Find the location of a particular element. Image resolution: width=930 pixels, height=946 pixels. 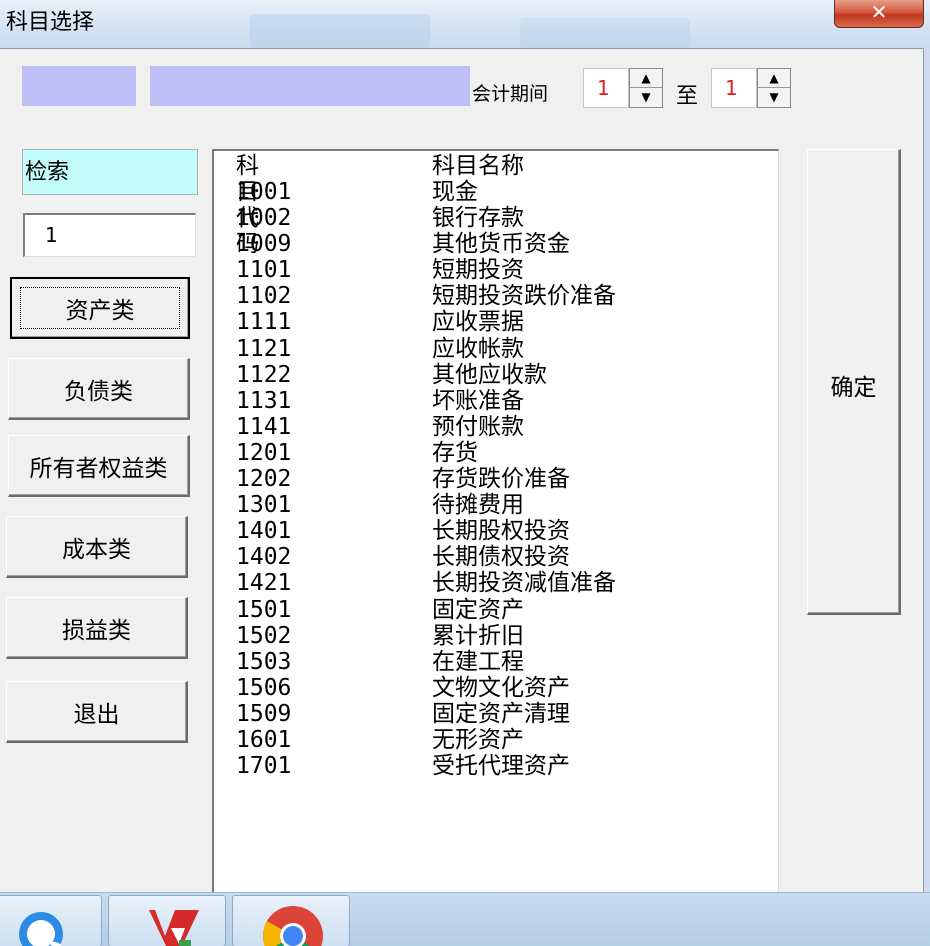

account-name: 短期投资 is located at coordinates (478, 270).